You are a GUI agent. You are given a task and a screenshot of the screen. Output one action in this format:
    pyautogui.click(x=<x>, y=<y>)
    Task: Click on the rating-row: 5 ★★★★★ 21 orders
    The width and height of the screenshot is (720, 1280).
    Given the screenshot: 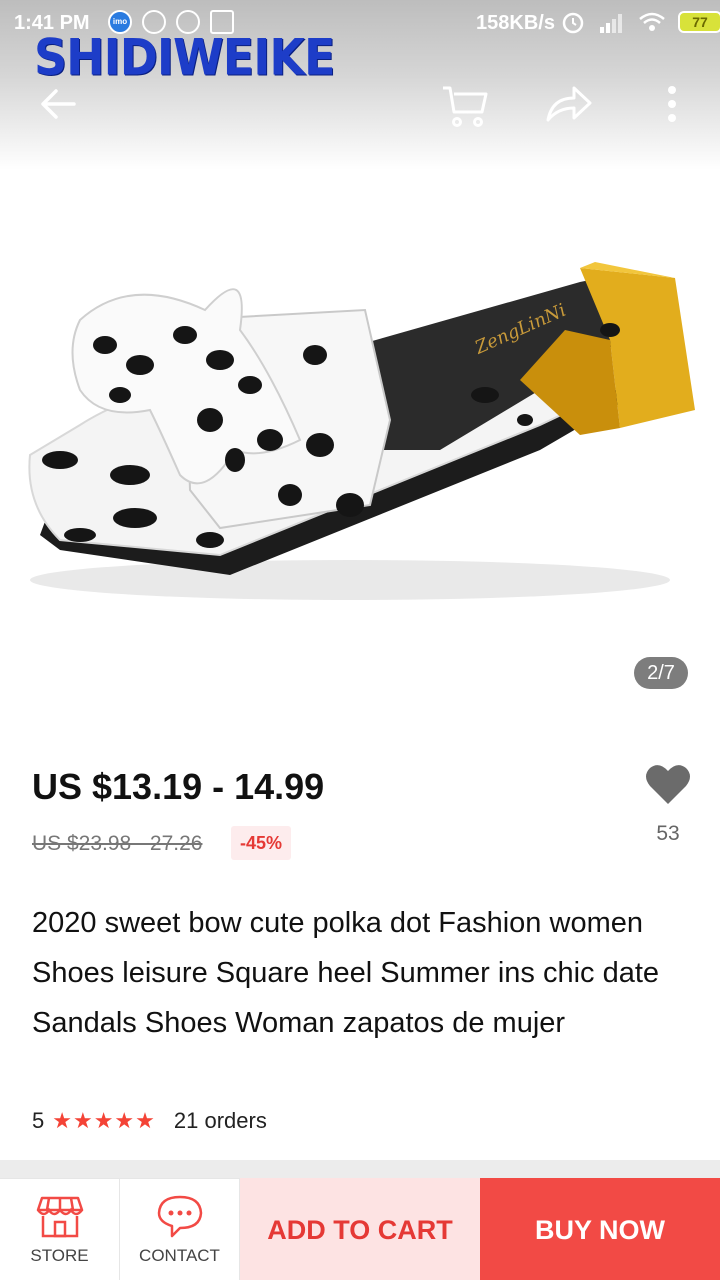 What is the action you would take?
    pyautogui.click(x=149, y=1121)
    